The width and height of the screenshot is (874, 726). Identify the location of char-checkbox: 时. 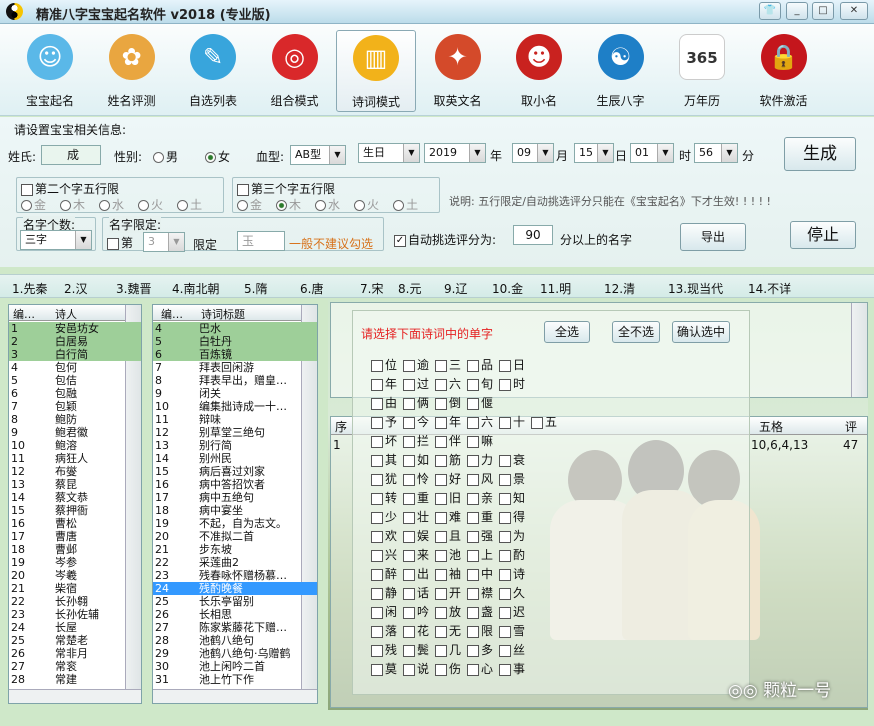
(512, 384).